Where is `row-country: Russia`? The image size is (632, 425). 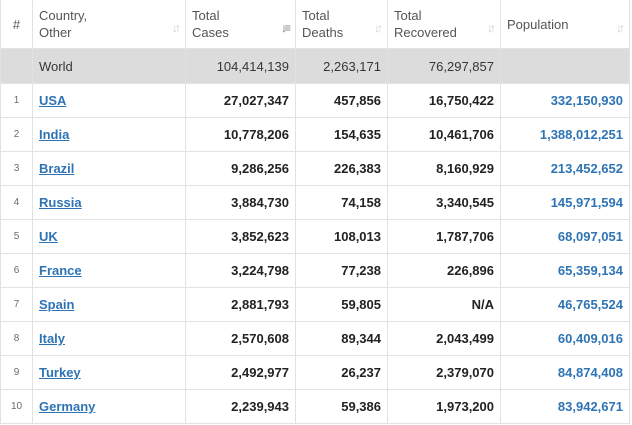 row-country: Russia is located at coordinates (109, 202).